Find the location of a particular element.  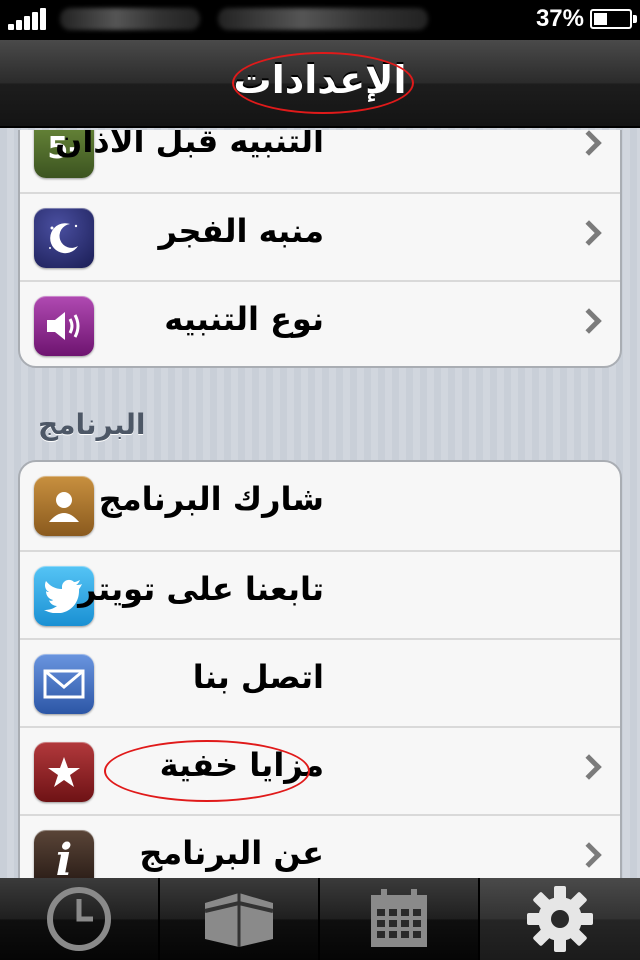

fajr-alarm-row: منبه الفجر is located at coordinates (320, 236).